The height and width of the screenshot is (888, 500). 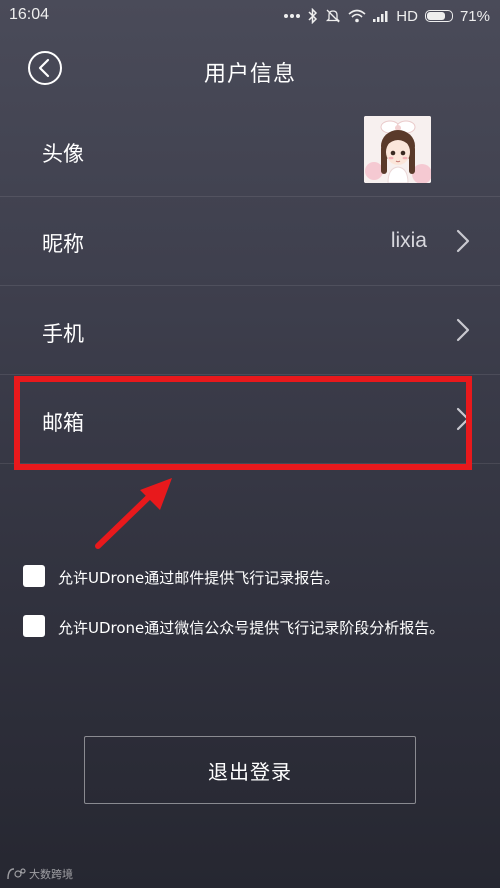 What do you see at coordinates (474, 16) in the screenshot?
I see `battery-percent: 71%` at bounding box center [474, 16].